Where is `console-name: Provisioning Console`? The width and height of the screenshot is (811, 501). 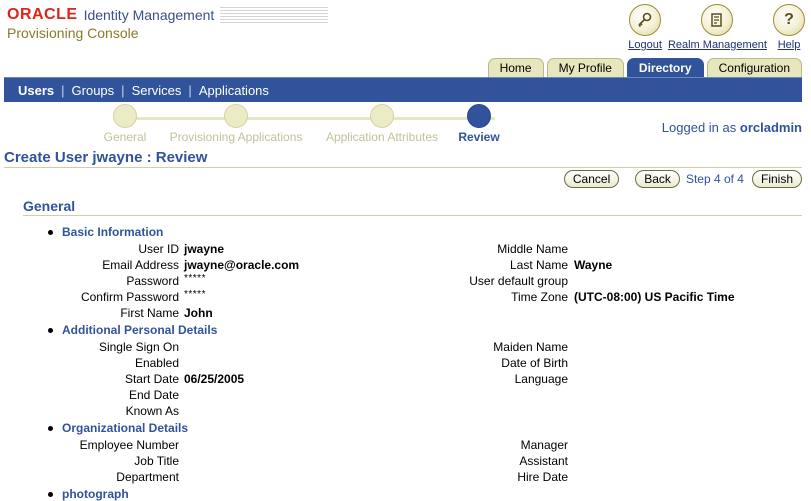
console-name: Provisioning Console is located at coordinates (73, 33).